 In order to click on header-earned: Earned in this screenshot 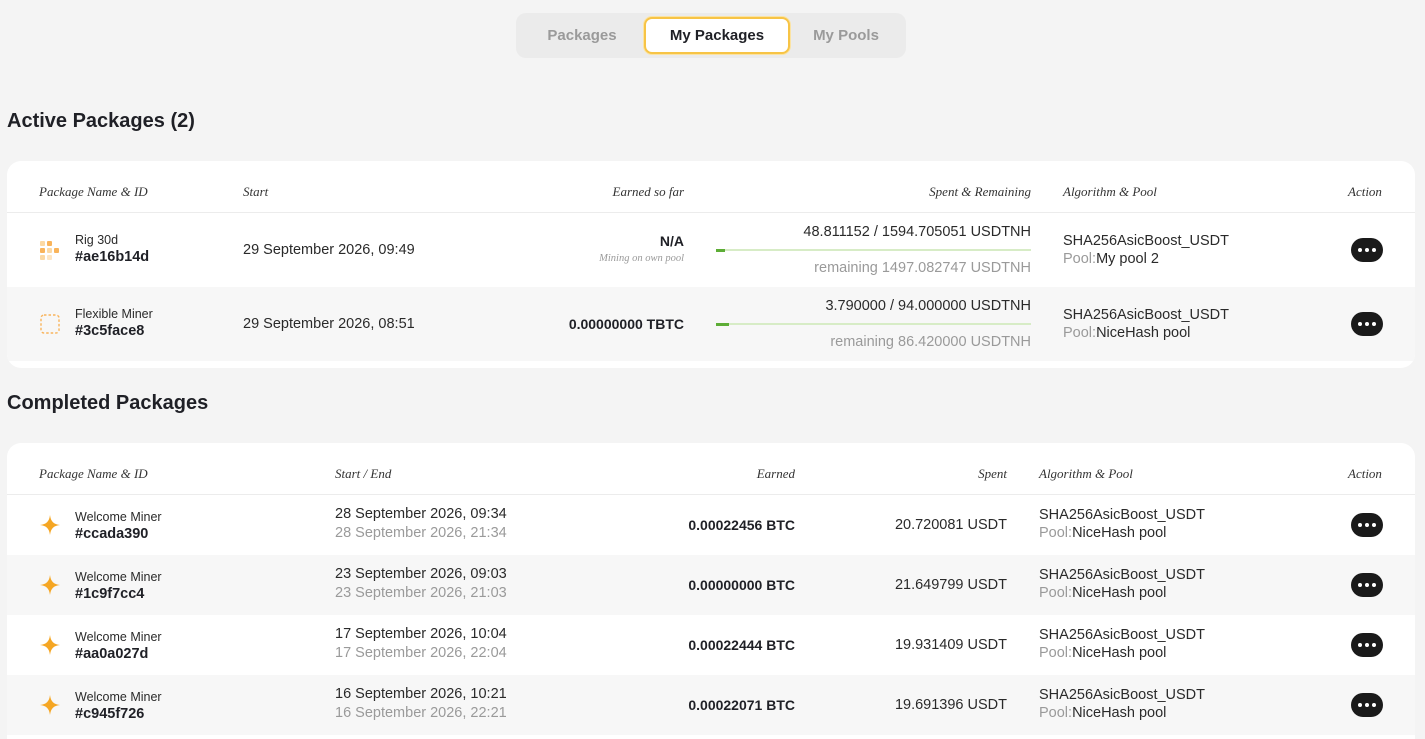, I will do `click(775, 473)`.